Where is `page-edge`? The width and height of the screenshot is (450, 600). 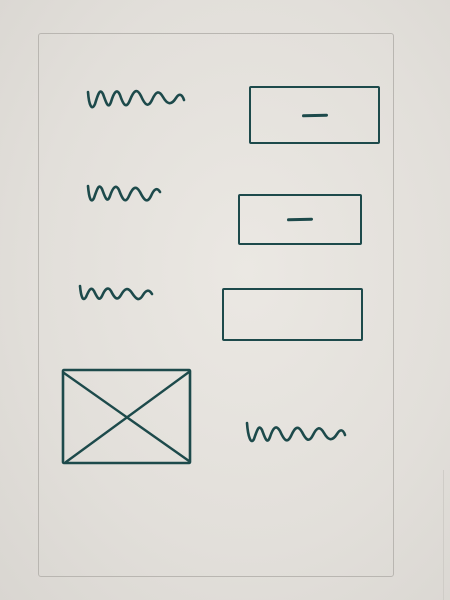 page-edge is located at coordinates (443, 535).